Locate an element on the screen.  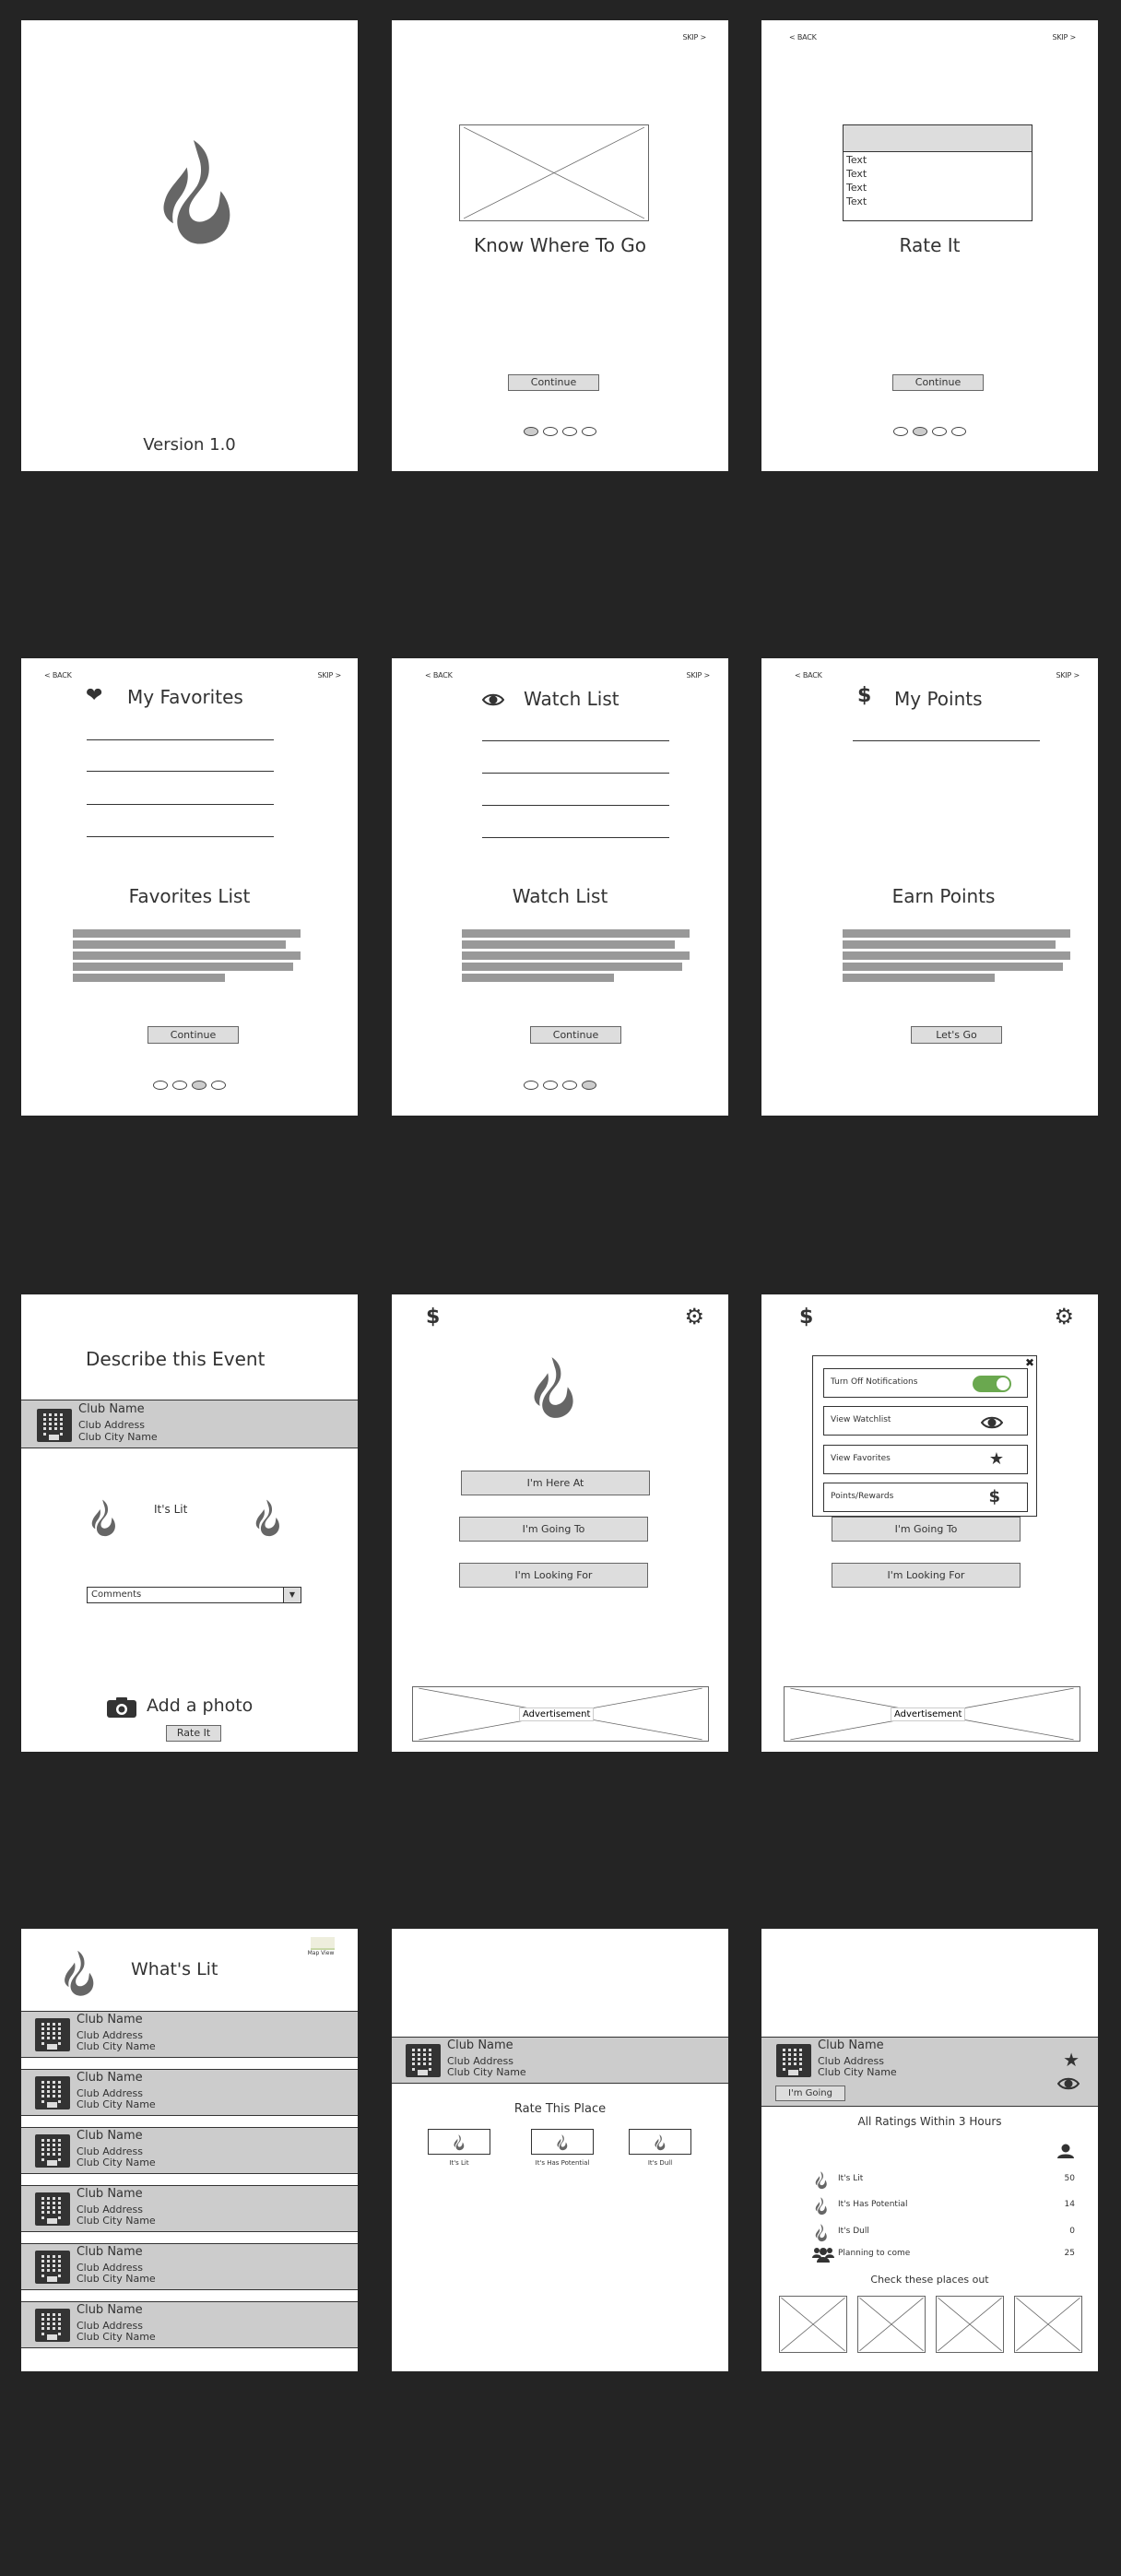
im-going-button: I'm Going is located at coordinates (810, 2093).